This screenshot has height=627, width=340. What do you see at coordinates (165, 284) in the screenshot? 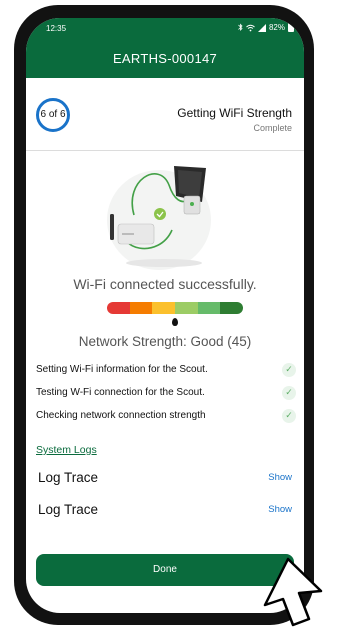
I see `success-message: Wi-Fi connected successfully.` at bounding box center [165, 284].